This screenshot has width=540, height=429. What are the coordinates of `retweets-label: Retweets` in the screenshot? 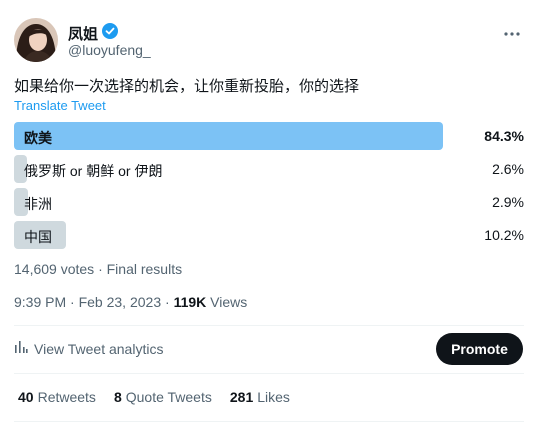 It's located at (66, 397).